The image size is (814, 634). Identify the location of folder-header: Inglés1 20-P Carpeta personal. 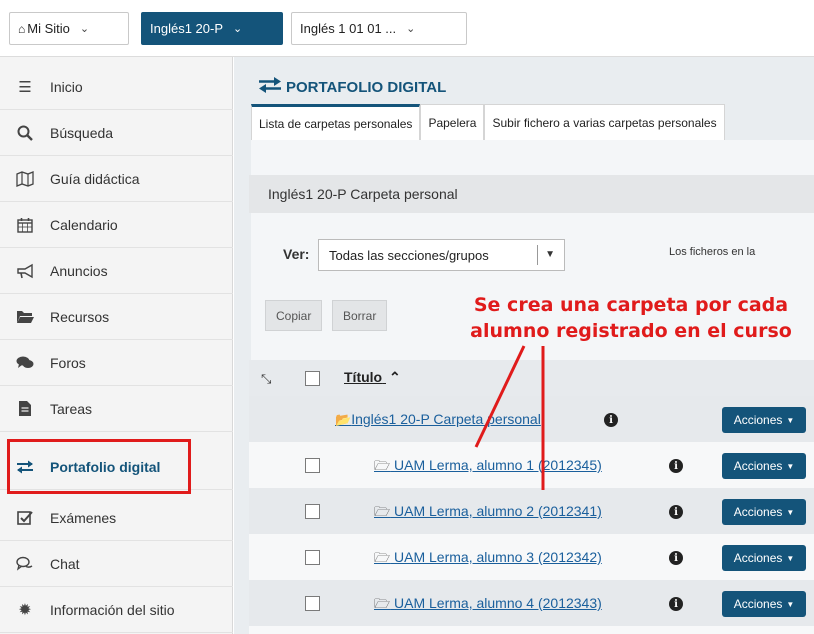
(531, 194).